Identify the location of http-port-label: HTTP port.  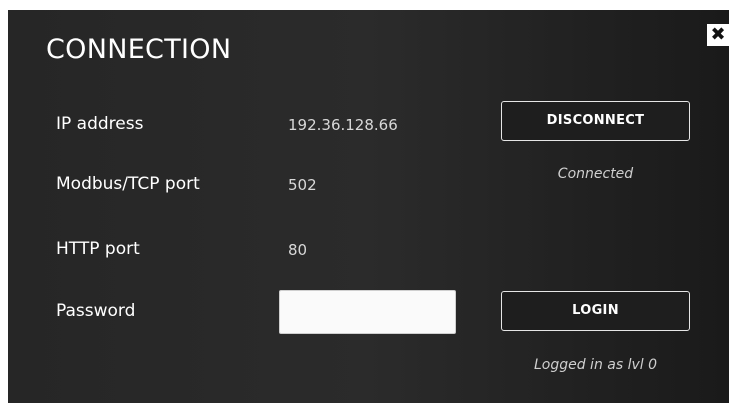
(98, 249).